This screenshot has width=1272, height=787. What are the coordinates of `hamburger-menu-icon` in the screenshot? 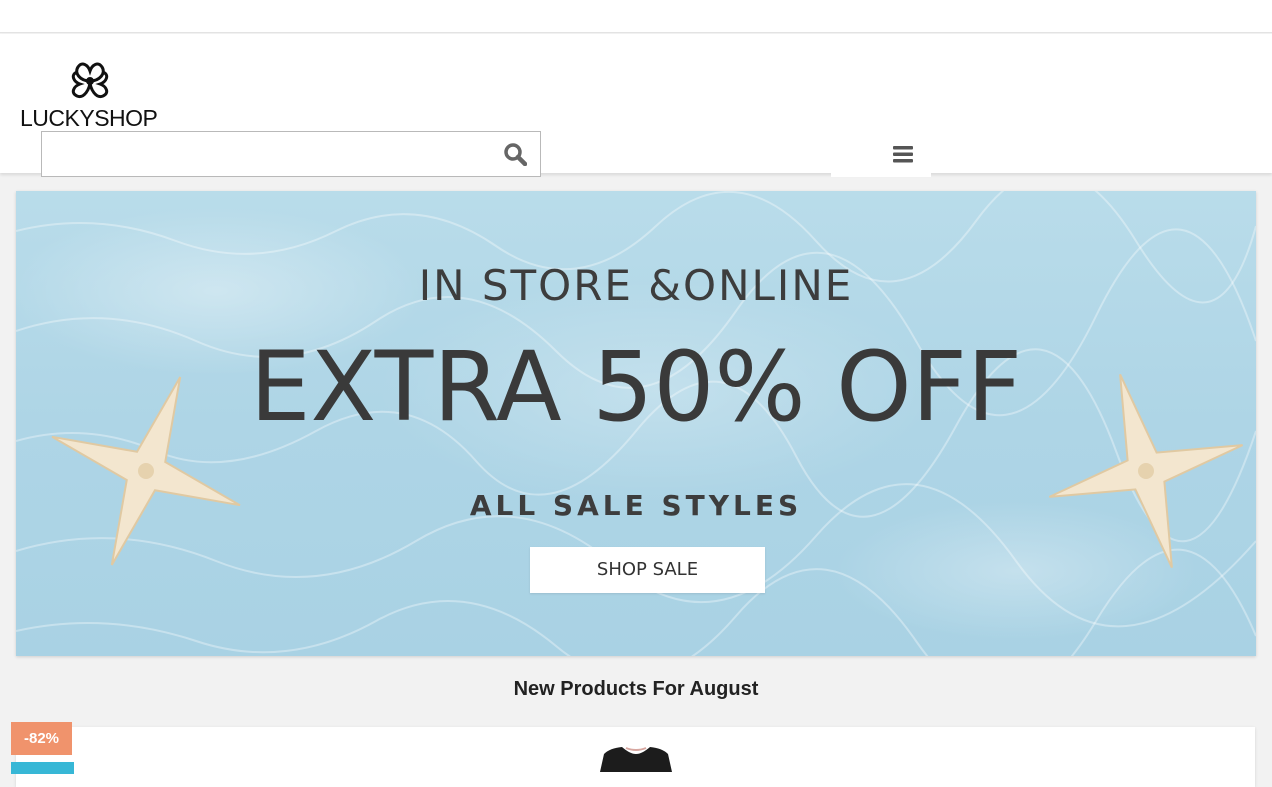 It's located at (903, 154).